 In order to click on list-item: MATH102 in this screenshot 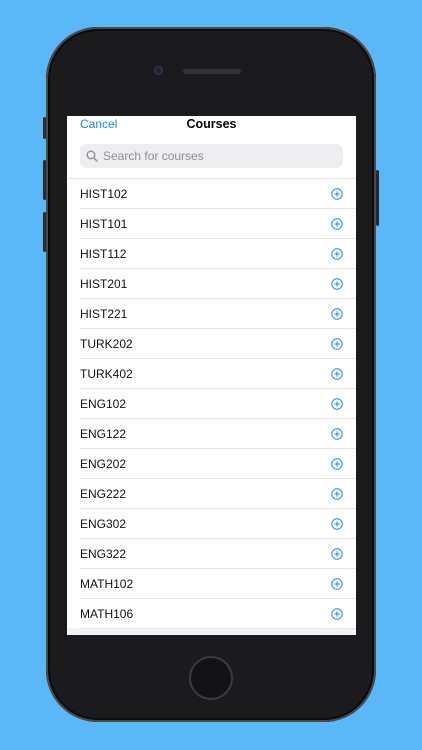, I will do `click(211, 584)`.